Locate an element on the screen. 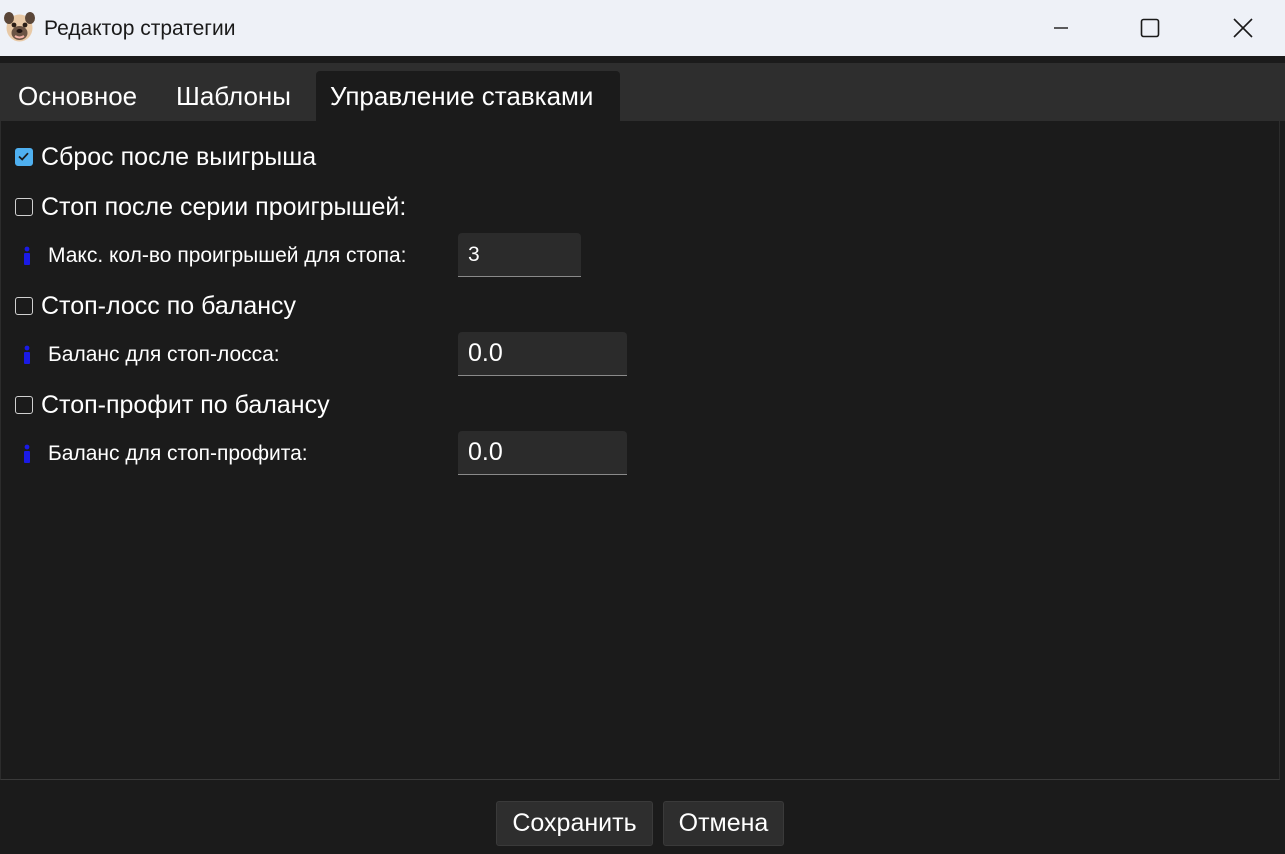 This screenshot has height=854, width=1285. tab-templates: Шаблоны is located at coordinates (233, 96).